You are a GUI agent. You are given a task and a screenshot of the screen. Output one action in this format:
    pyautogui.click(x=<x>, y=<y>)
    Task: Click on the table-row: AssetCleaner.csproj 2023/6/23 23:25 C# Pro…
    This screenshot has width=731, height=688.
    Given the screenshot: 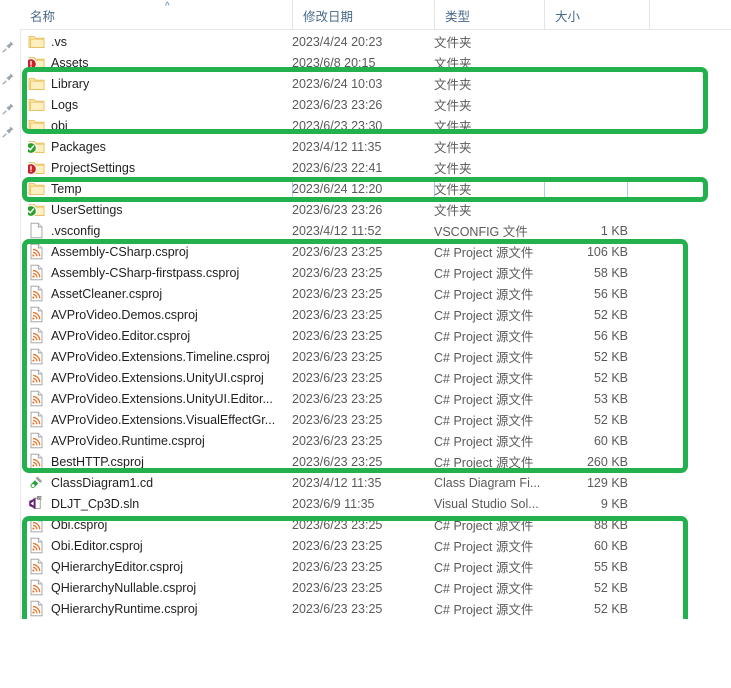 What is the action you would take?
    pyautogui.click(x=375, y=293)
    